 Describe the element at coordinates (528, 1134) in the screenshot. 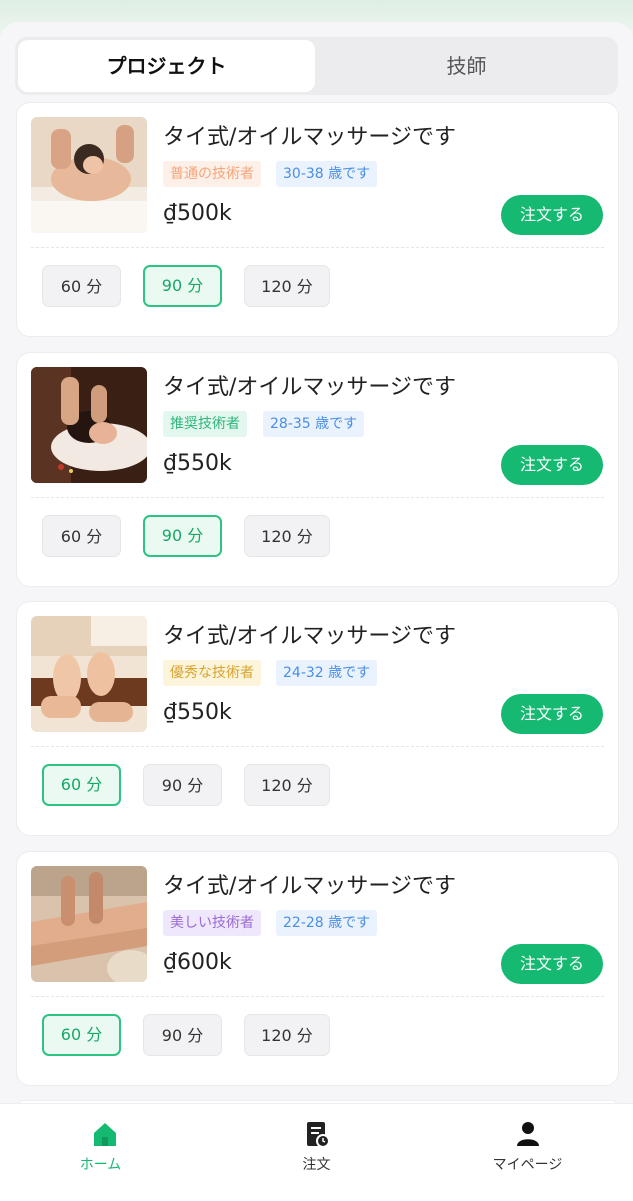

I see `user-icon` at that location.